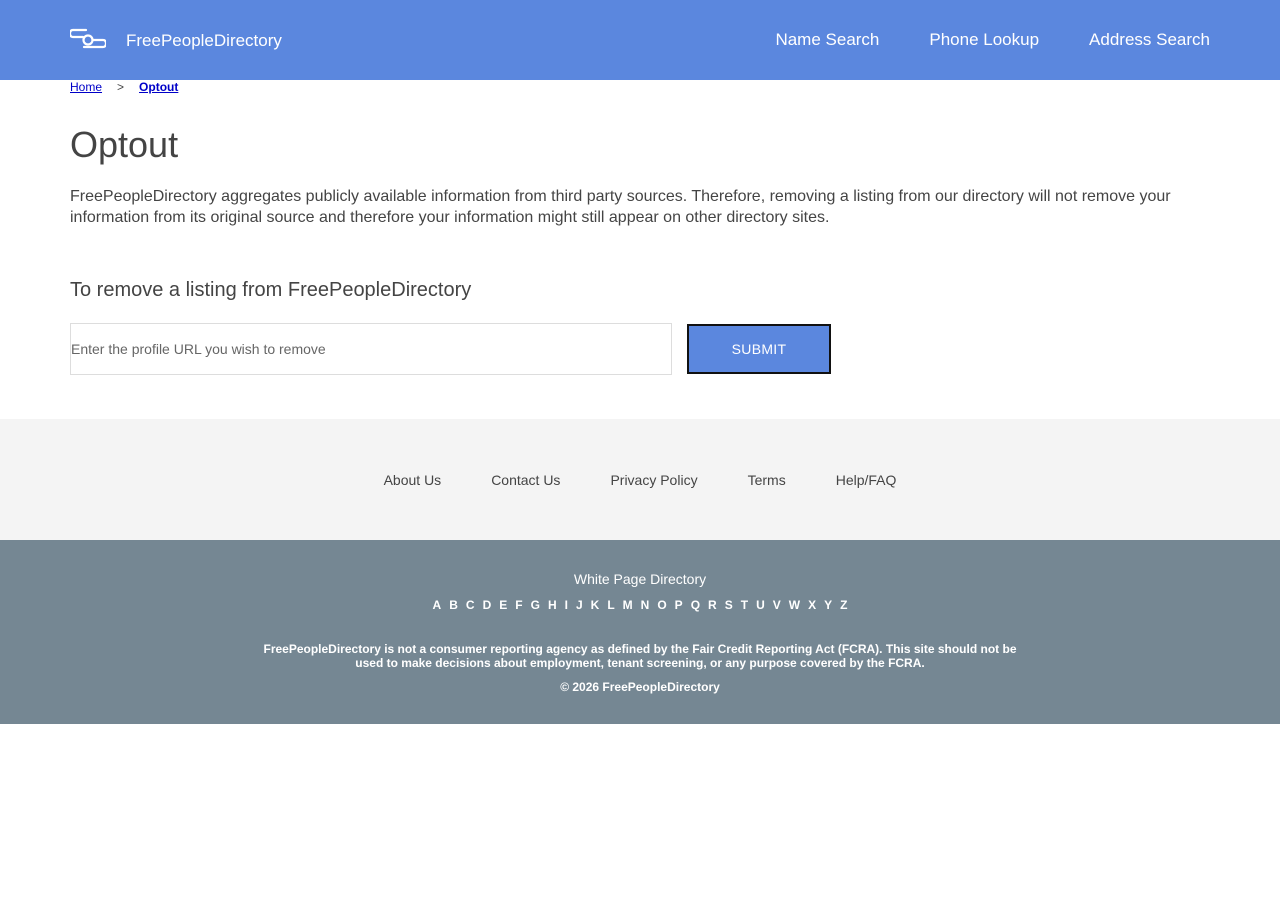  I want to click on nav-address-search: Address Search, so click(1149, 40).